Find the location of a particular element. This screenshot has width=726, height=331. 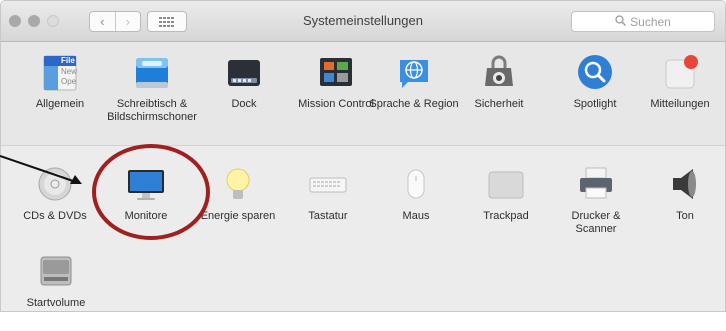

annotation-overlay is located at coordinates (105, 192).